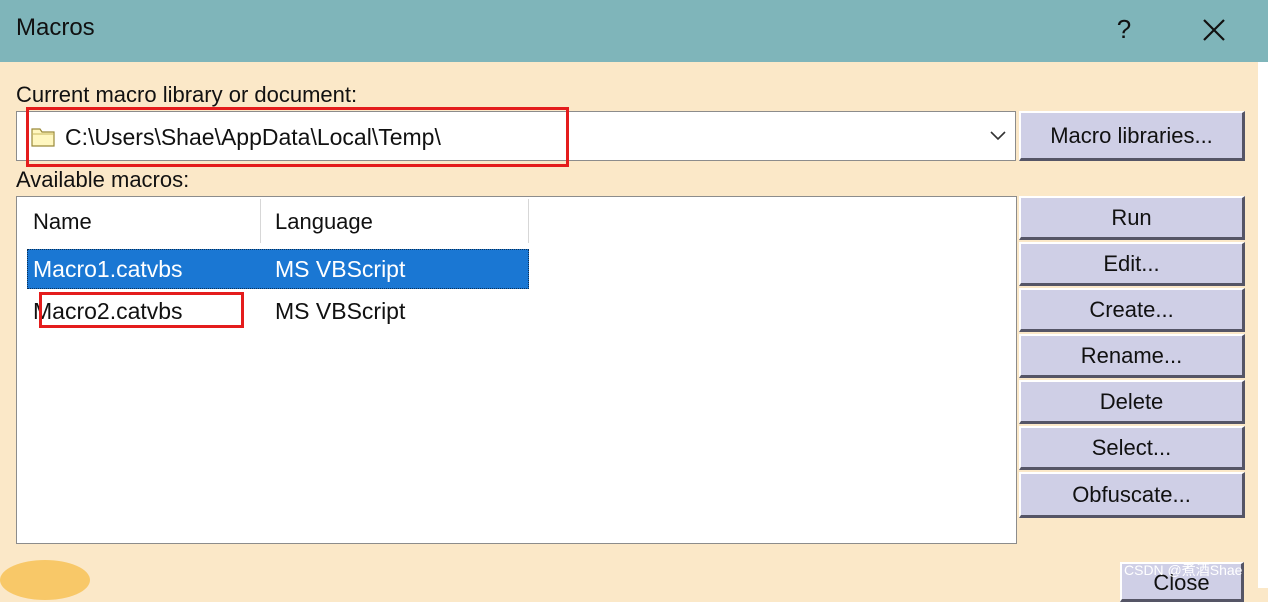  I want to click on column-header-language: Language, so click(394, 221).